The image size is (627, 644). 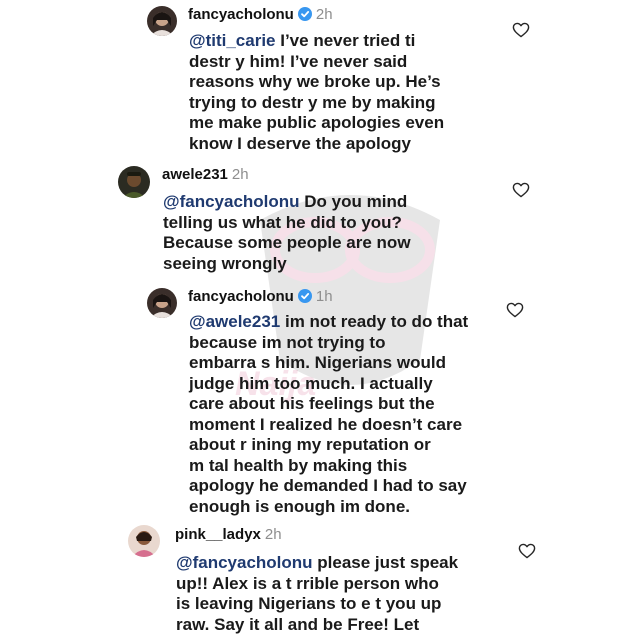 I want to click on comment-header: awele231 2h, so click(x=205, y=175).